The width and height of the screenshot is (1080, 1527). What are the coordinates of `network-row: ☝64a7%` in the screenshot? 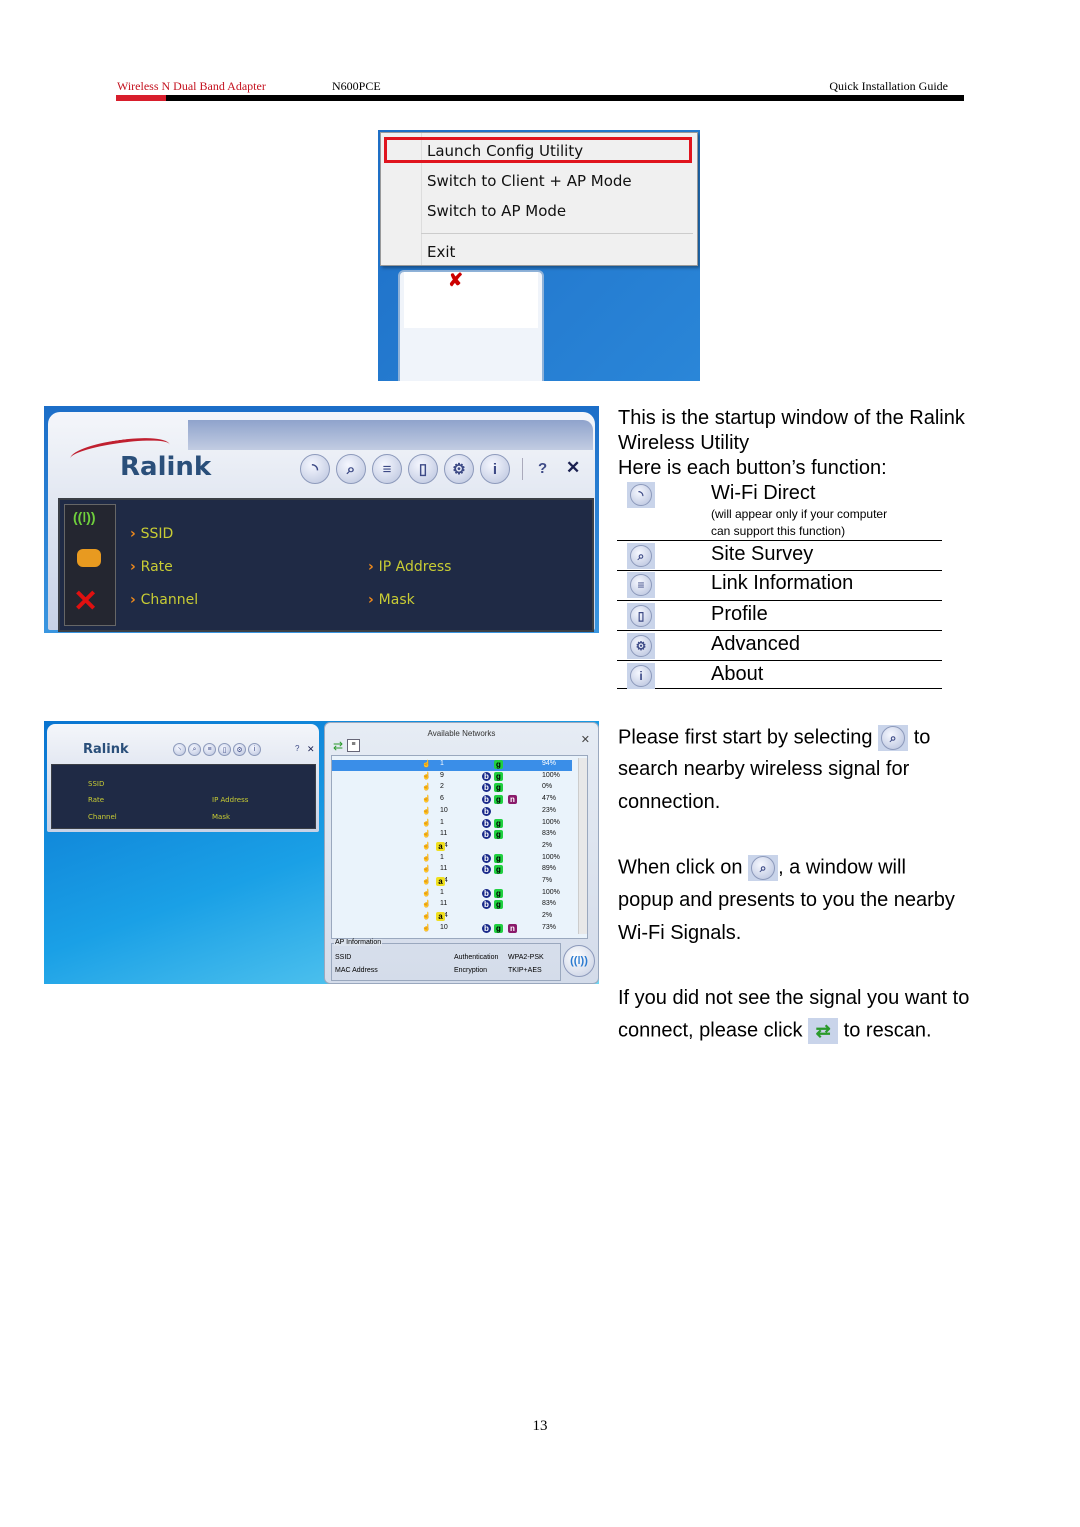 It's located at (452, 882).